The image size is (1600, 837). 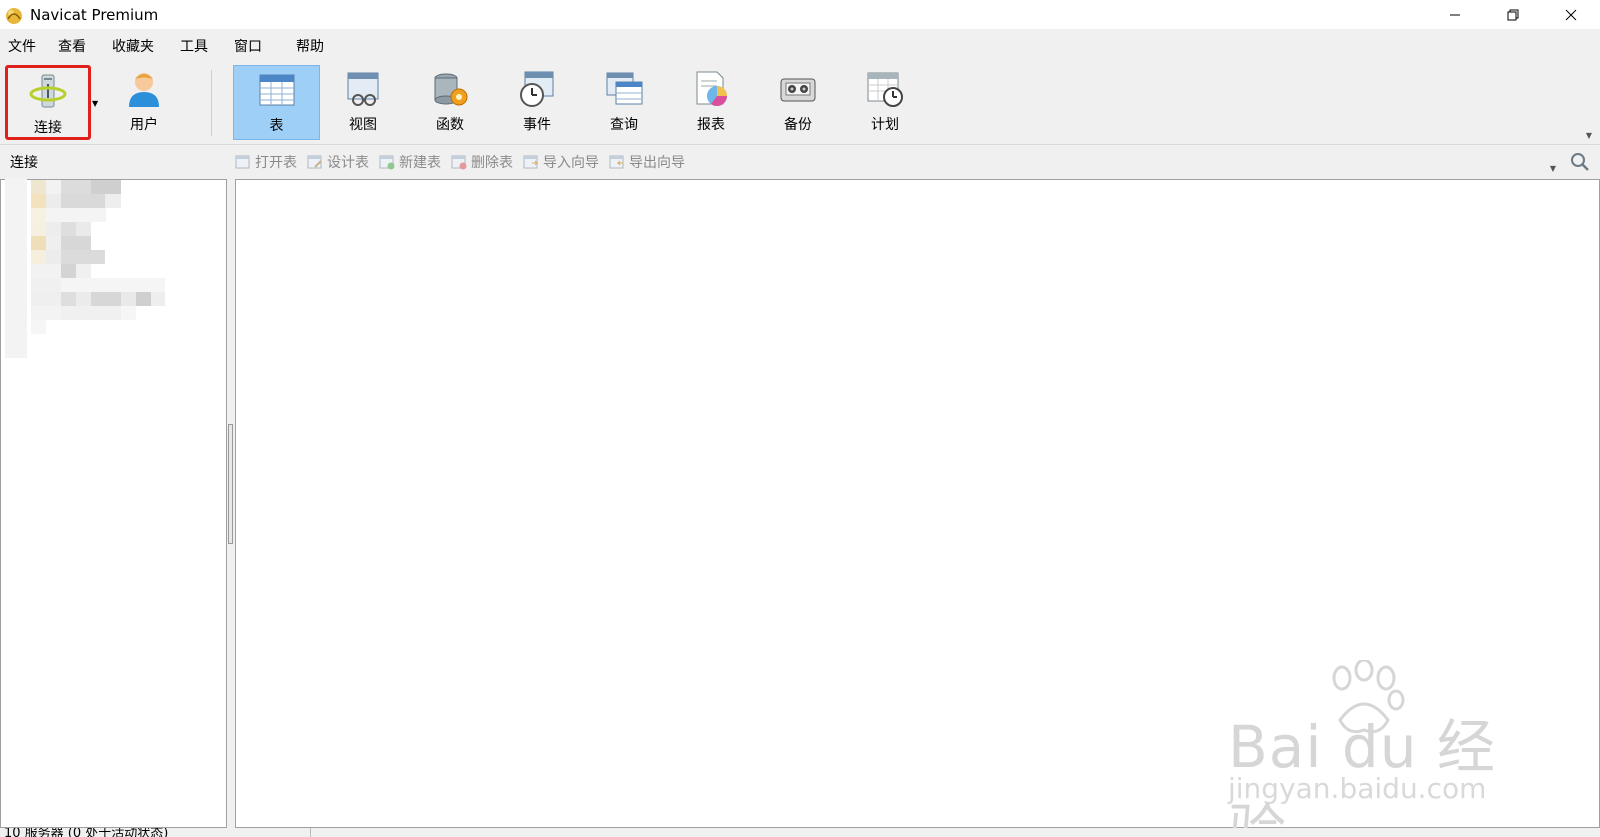 I want to click on export-wizard-label: 导出向导, so click(x=657, y=163).